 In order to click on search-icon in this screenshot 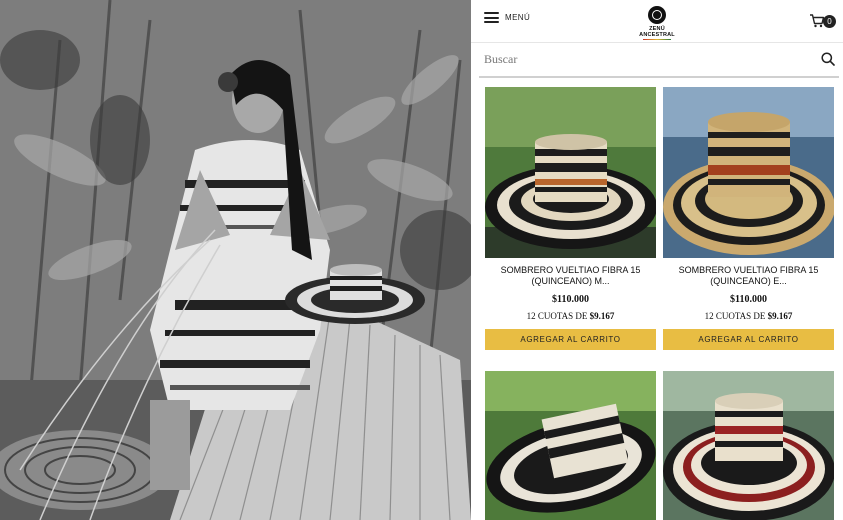, I will do `click(828, 59)`.